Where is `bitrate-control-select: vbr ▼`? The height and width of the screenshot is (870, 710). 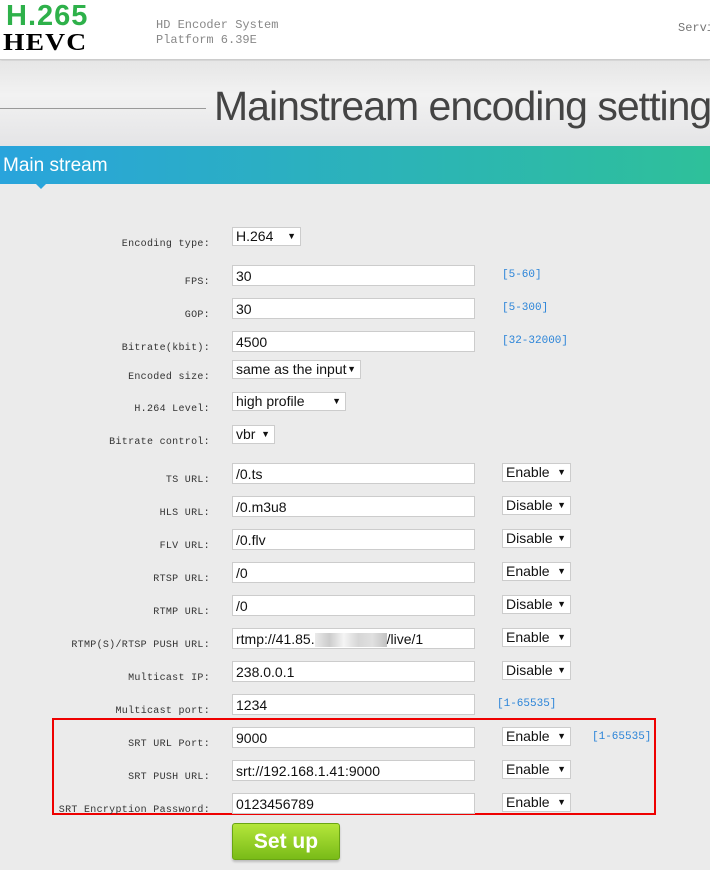
bitrate-control-select: vbr ▼ is located at coordinates (253, 434).